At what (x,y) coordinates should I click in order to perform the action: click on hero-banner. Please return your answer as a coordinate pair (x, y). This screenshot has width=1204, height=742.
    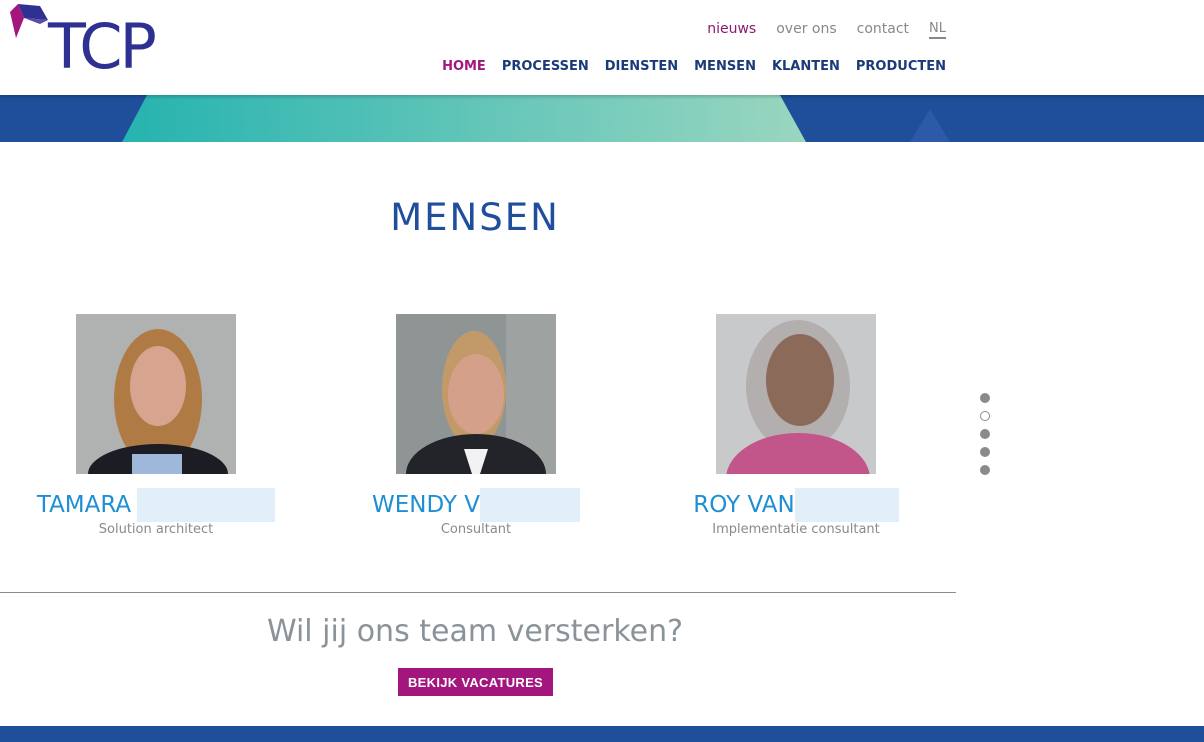
    Looking at the image, I should click on (602, 118).